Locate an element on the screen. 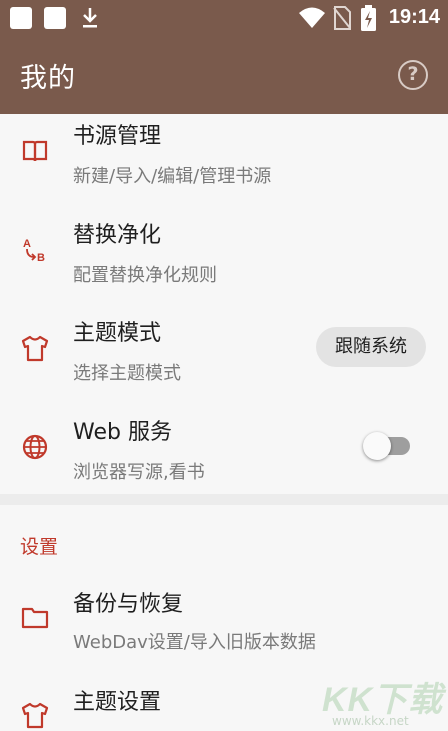 The width and height of the screenshot is (448, 731). item-subtitle: 新建/导入/编辑/管理书源 is located at coordinates (172, 176).